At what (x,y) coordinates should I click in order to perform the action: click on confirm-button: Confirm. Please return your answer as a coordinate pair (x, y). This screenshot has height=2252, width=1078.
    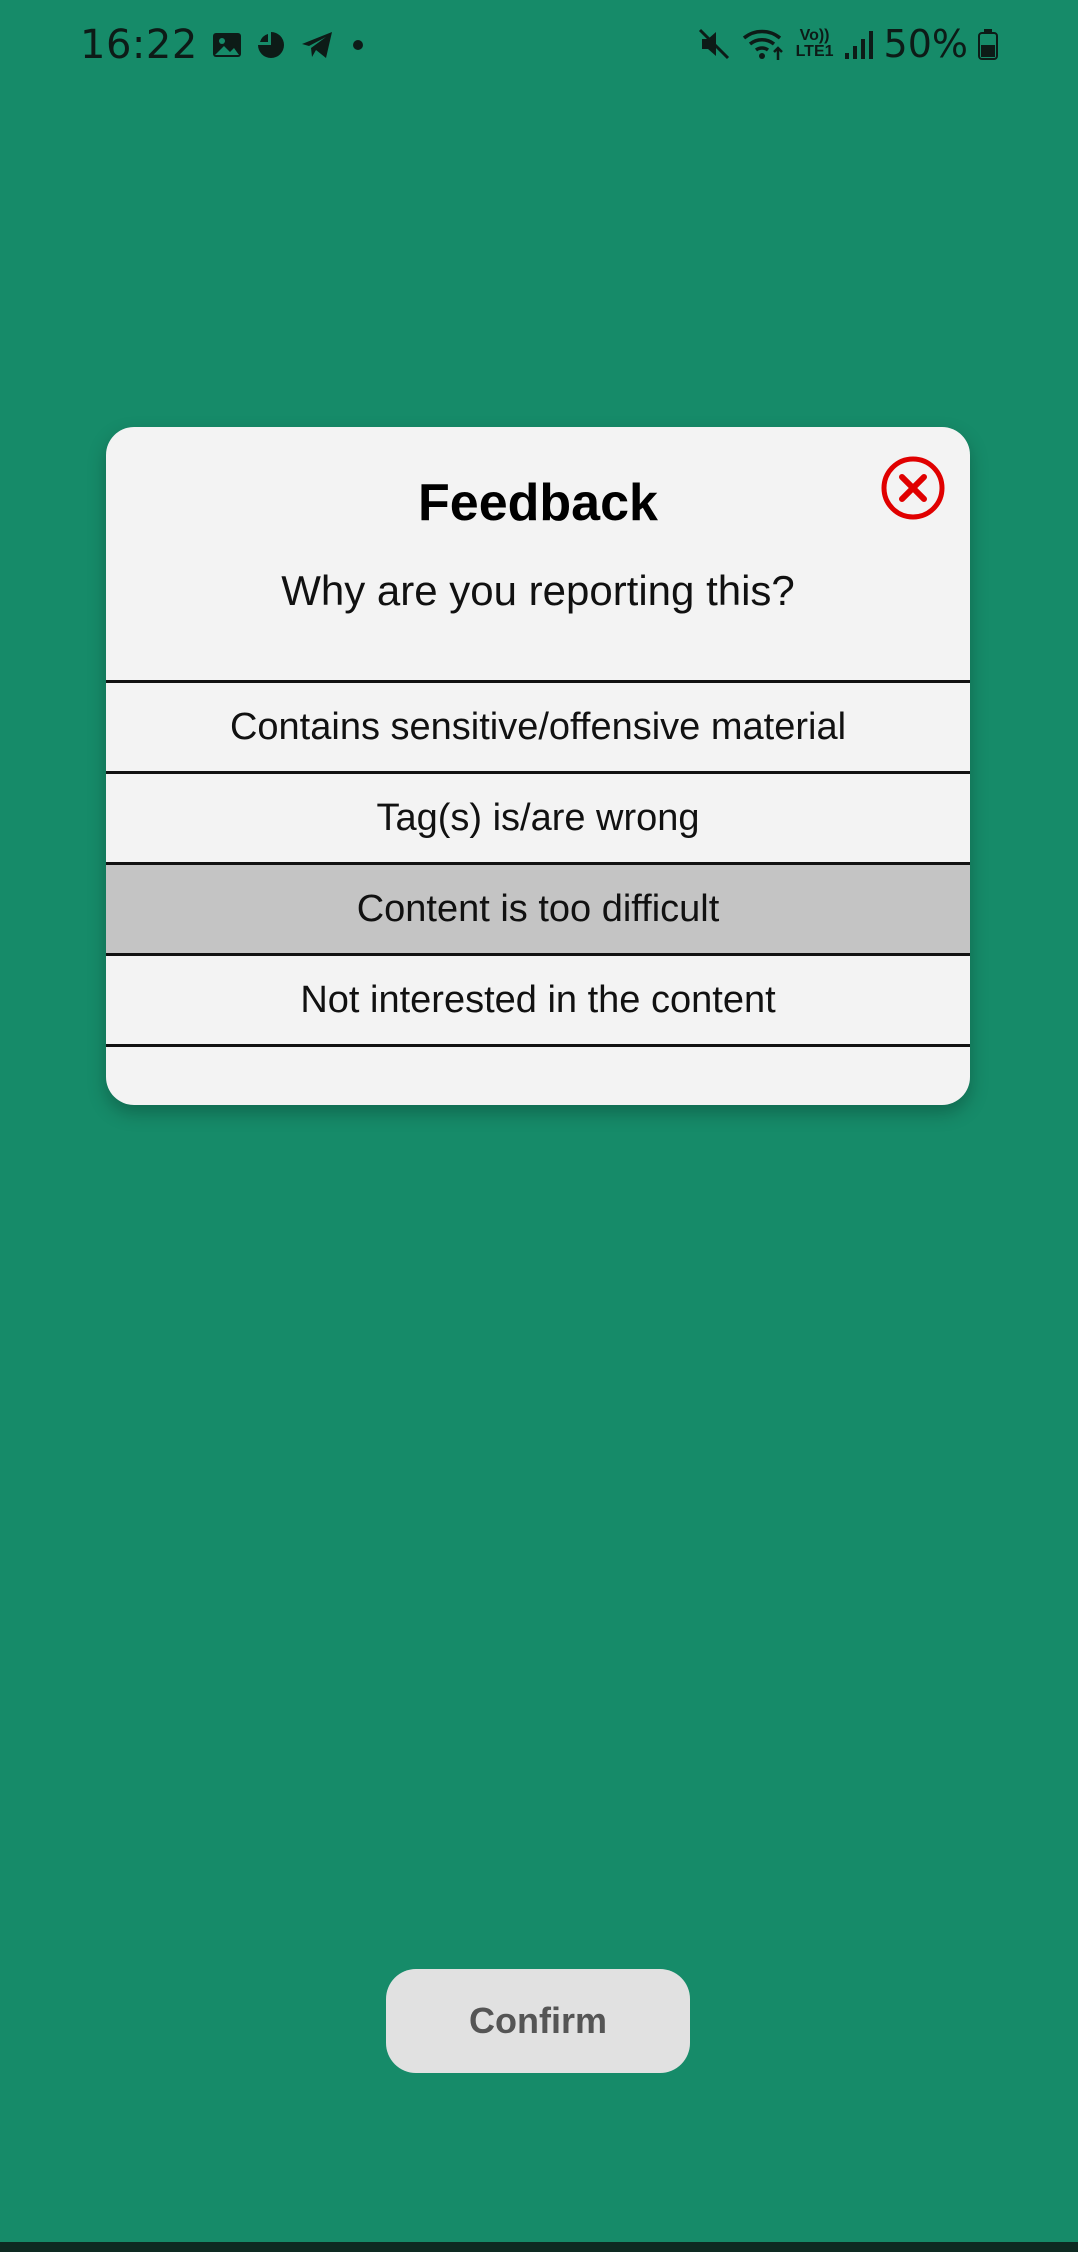
    Looking at the image, I should click on (538, 2021).